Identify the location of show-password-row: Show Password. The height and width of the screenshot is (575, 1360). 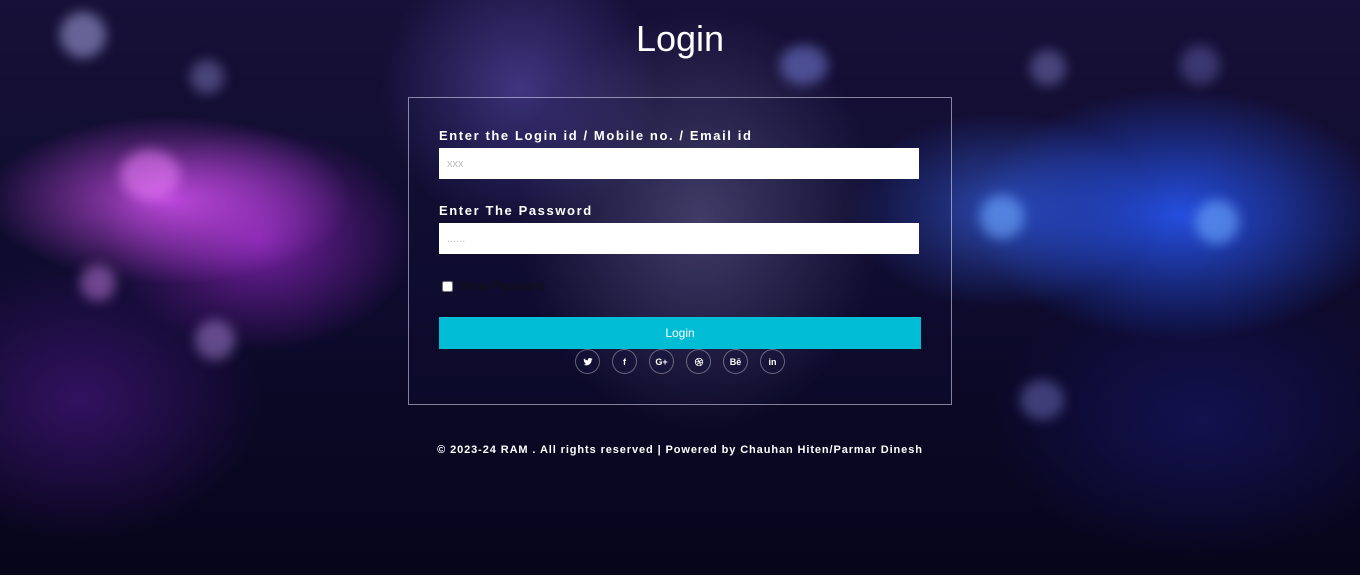
(493, 286).